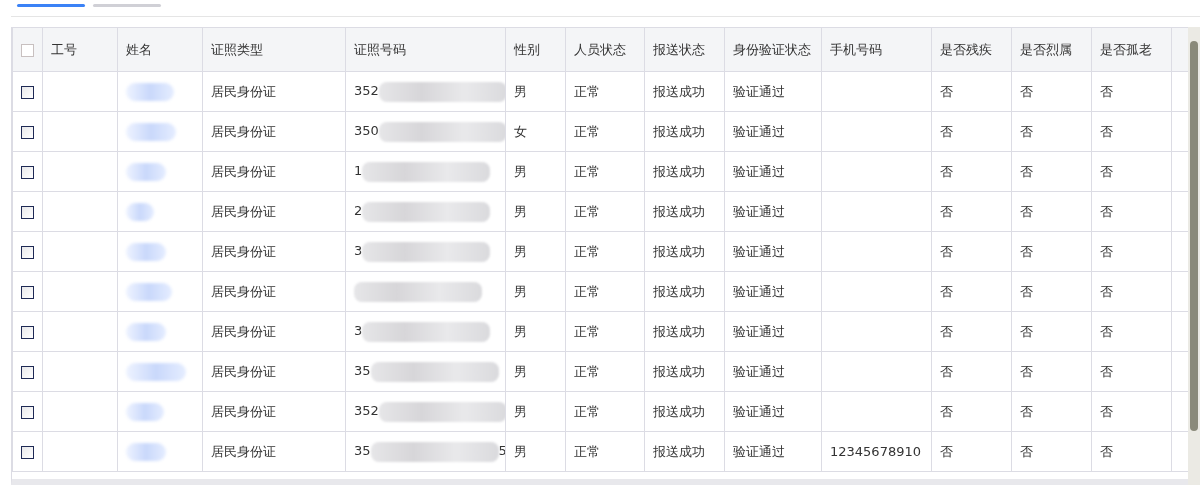 This screenshot has height=485, width=1200. What do you see at coordinates (366, 131) in the screenshot?
I see `table-cell: 350` at bounding box center [366, 131].